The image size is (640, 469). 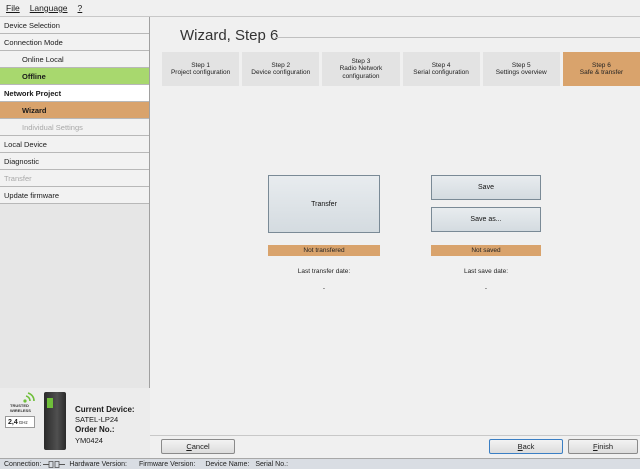 I want to click on sidebar-item-individual-settings: Individual Settings, so click(x=74, y=127).